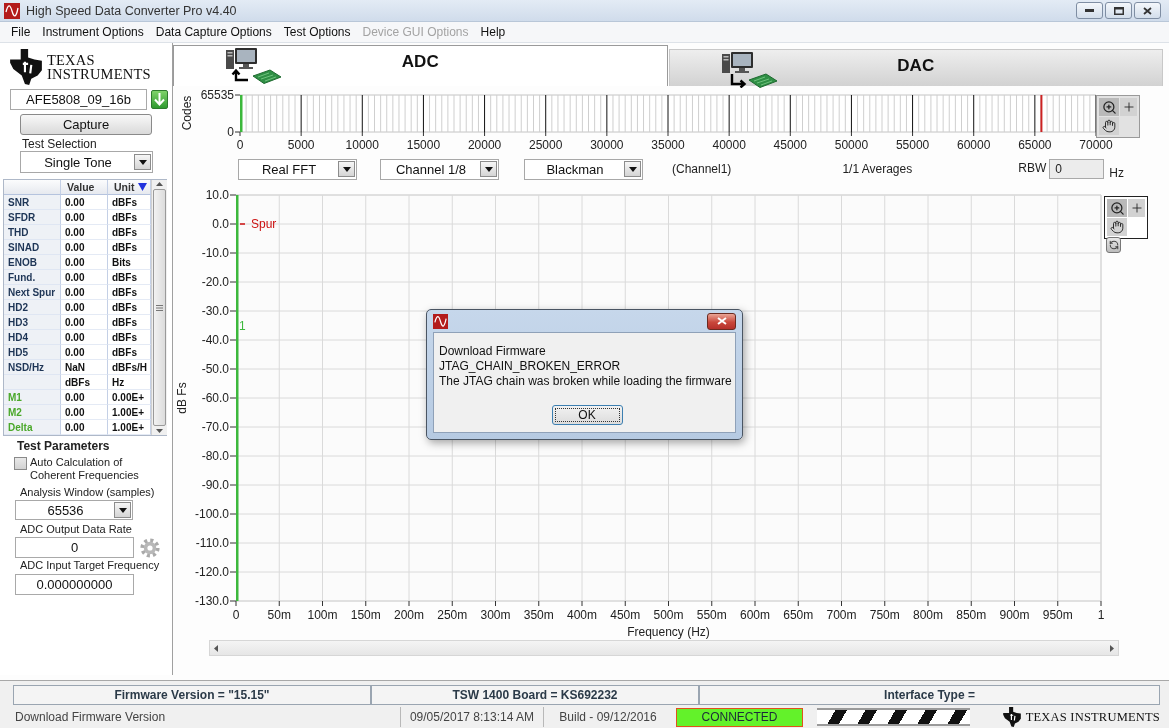 The height and width of the screenshot is (728, 1169). Describe the element at coordinates (143, 187) in the screenshot. I see `triangle-down-icon` at that location.